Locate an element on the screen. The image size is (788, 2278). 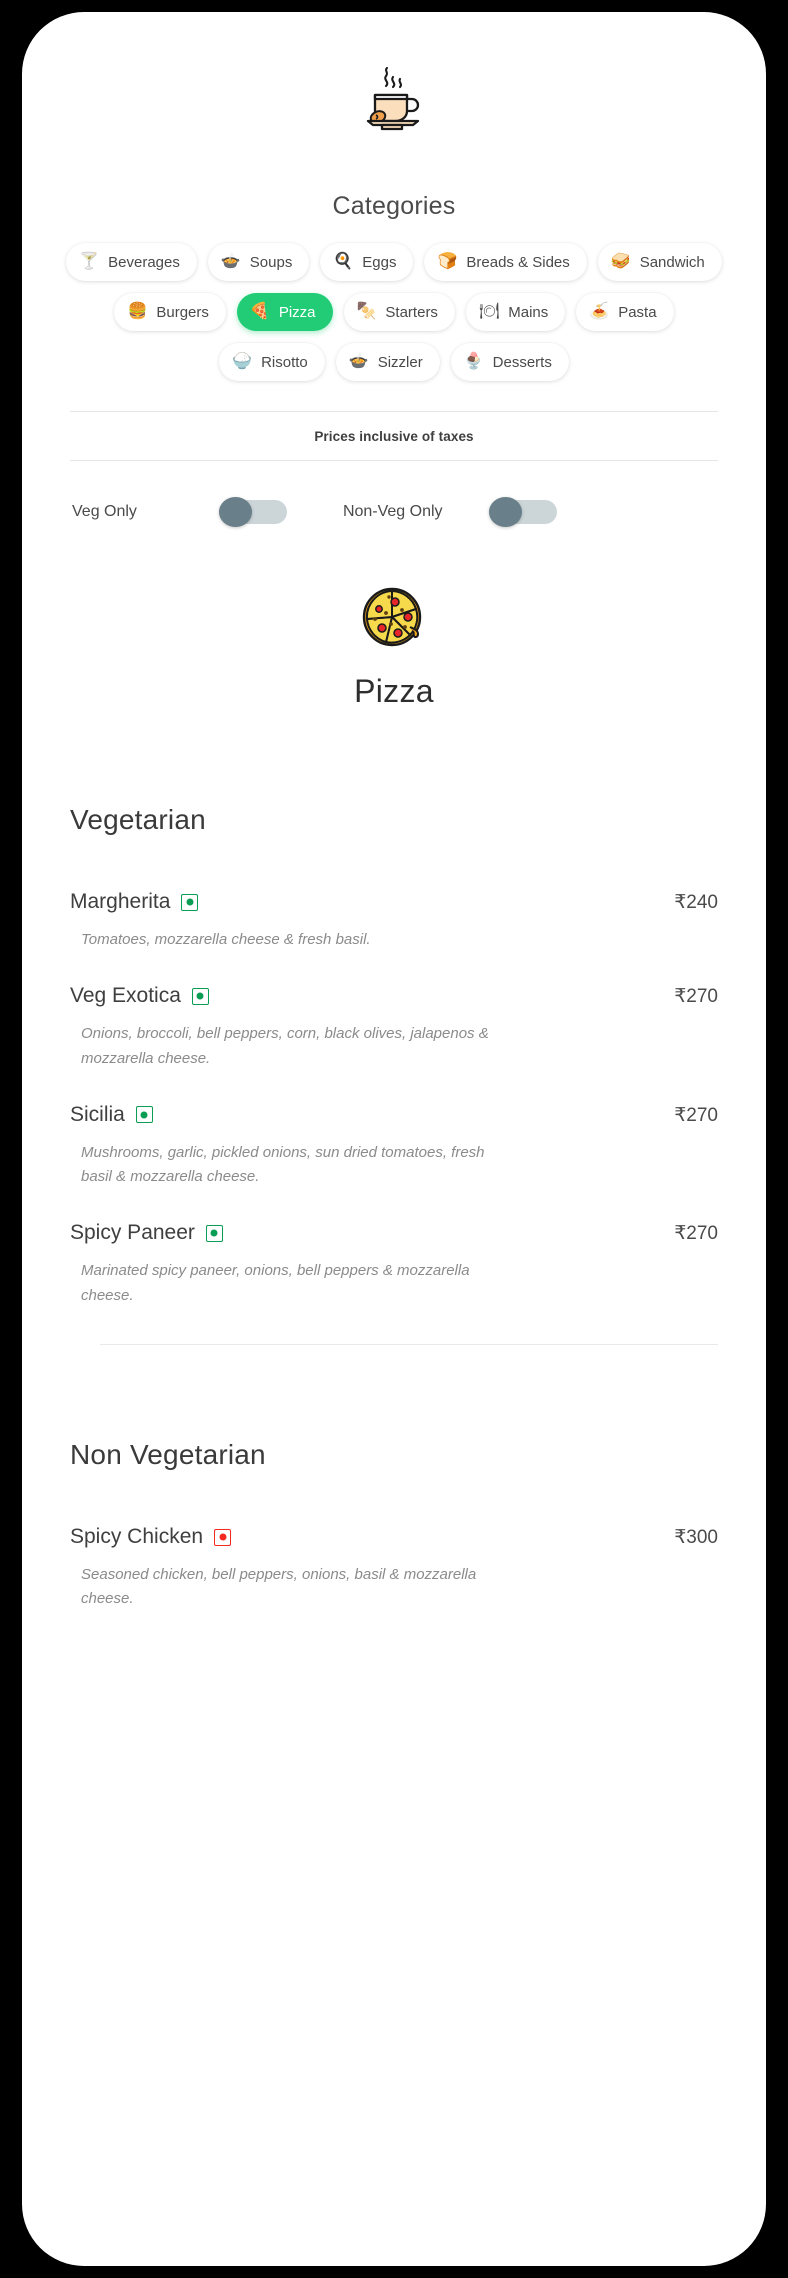
fried-egg-icon: 🍳 is located at coordinates (343, 261).